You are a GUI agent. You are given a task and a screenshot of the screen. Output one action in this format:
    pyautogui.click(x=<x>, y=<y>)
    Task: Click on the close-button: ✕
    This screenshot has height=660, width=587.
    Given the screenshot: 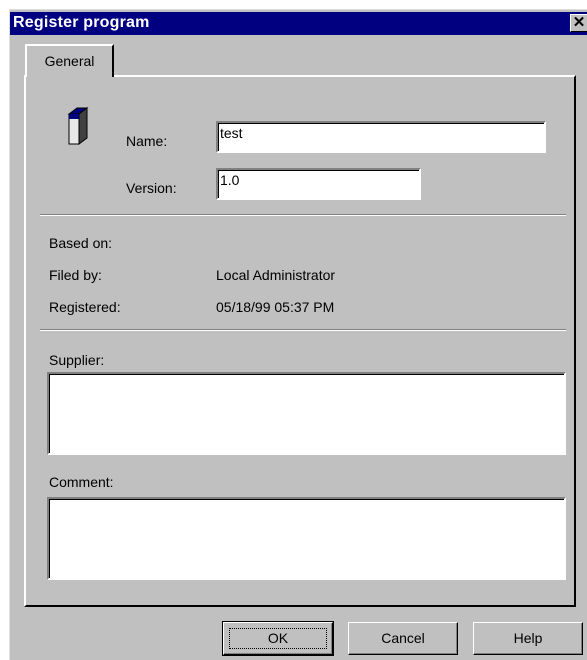 What is the action you would take?
    pyautogui.click(x=578, y=23)
    